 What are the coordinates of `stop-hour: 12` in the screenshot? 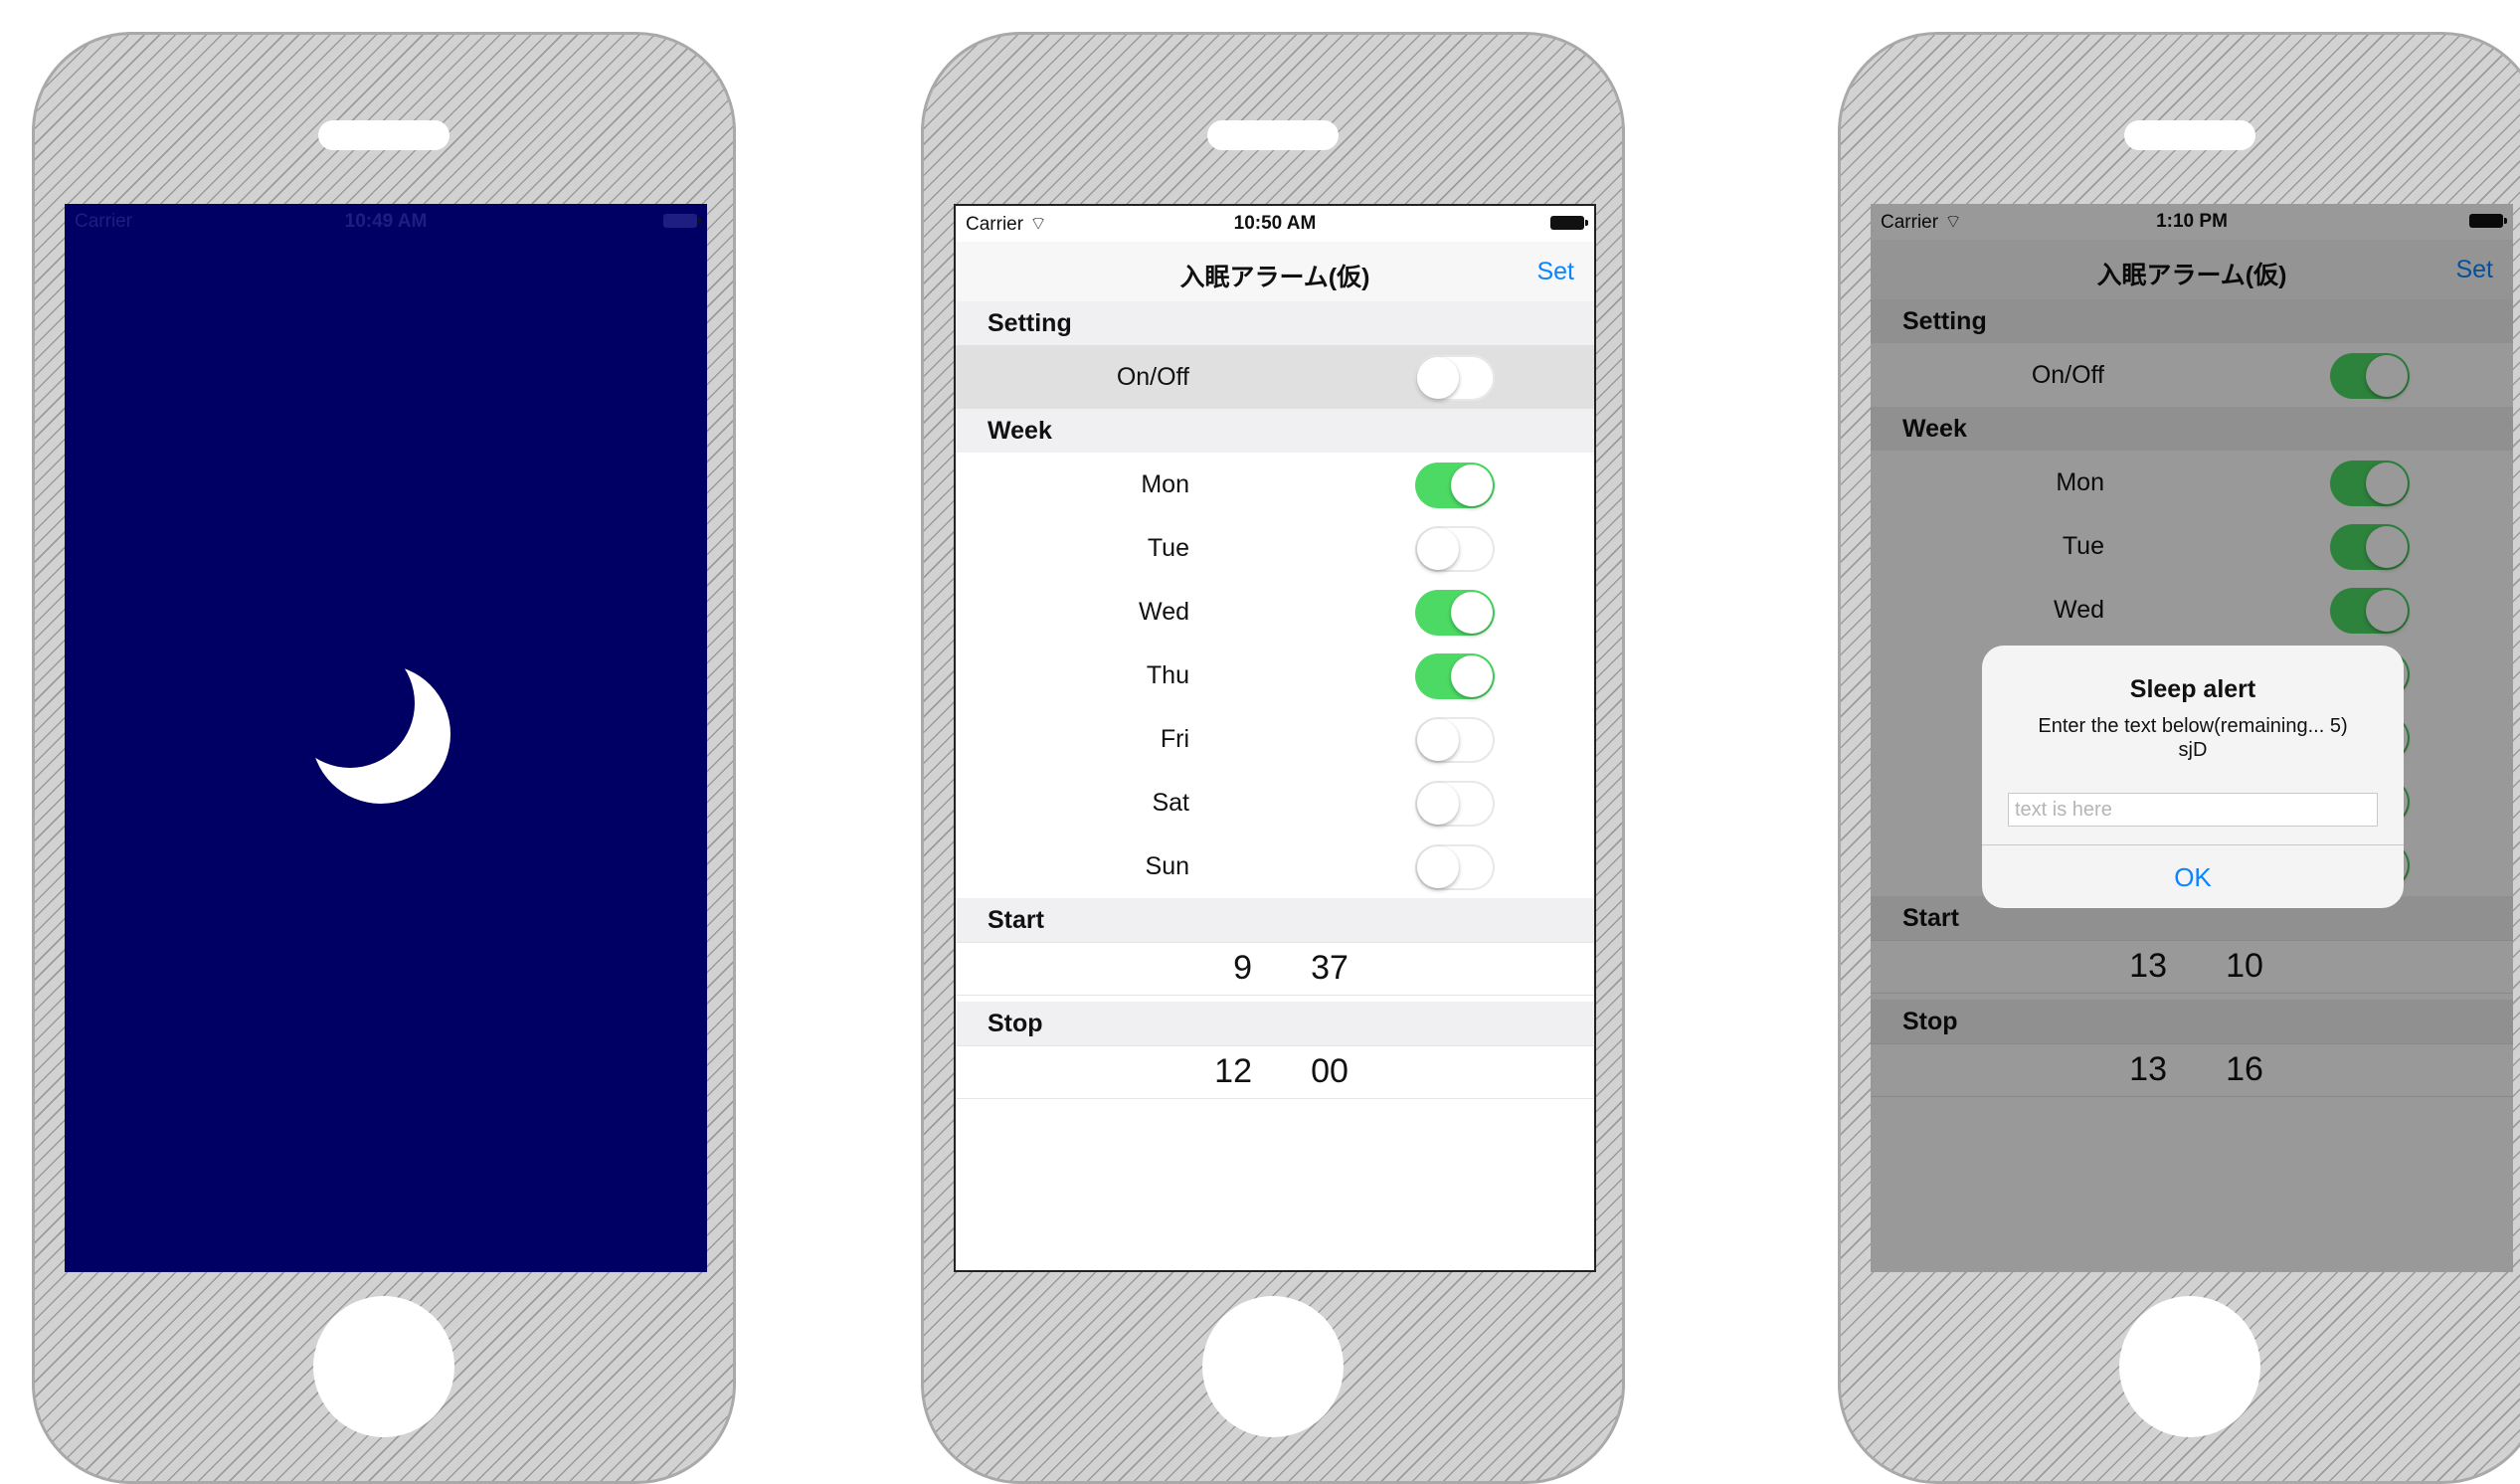 It's located at (1227, 1071).